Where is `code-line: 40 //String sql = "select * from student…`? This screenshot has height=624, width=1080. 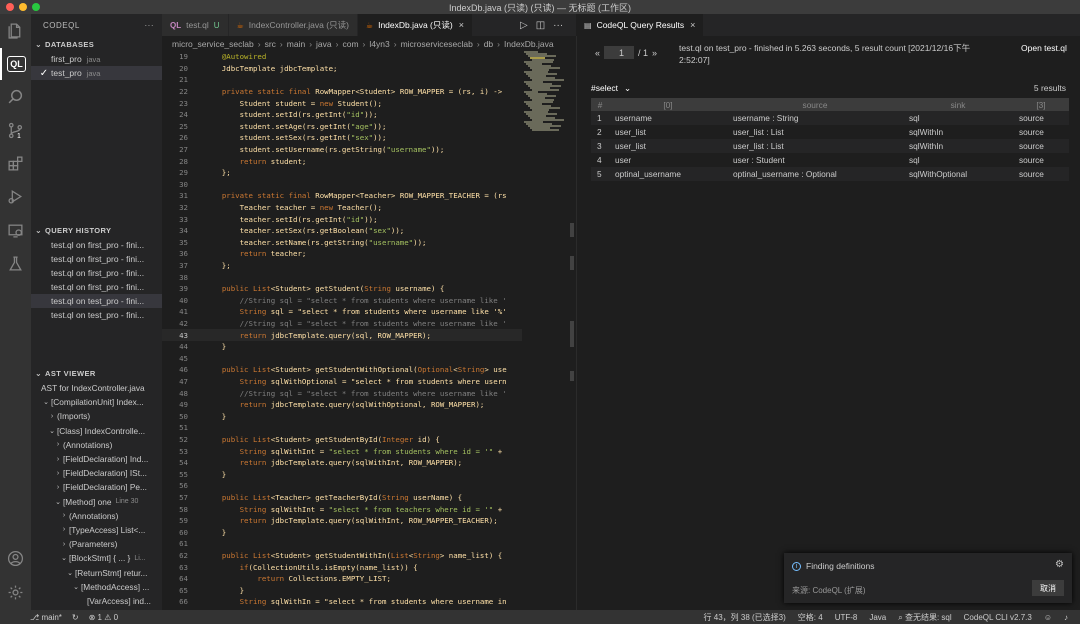 code-line: 40 //String sql = "select * from student… is located at coordinates (342, 301).